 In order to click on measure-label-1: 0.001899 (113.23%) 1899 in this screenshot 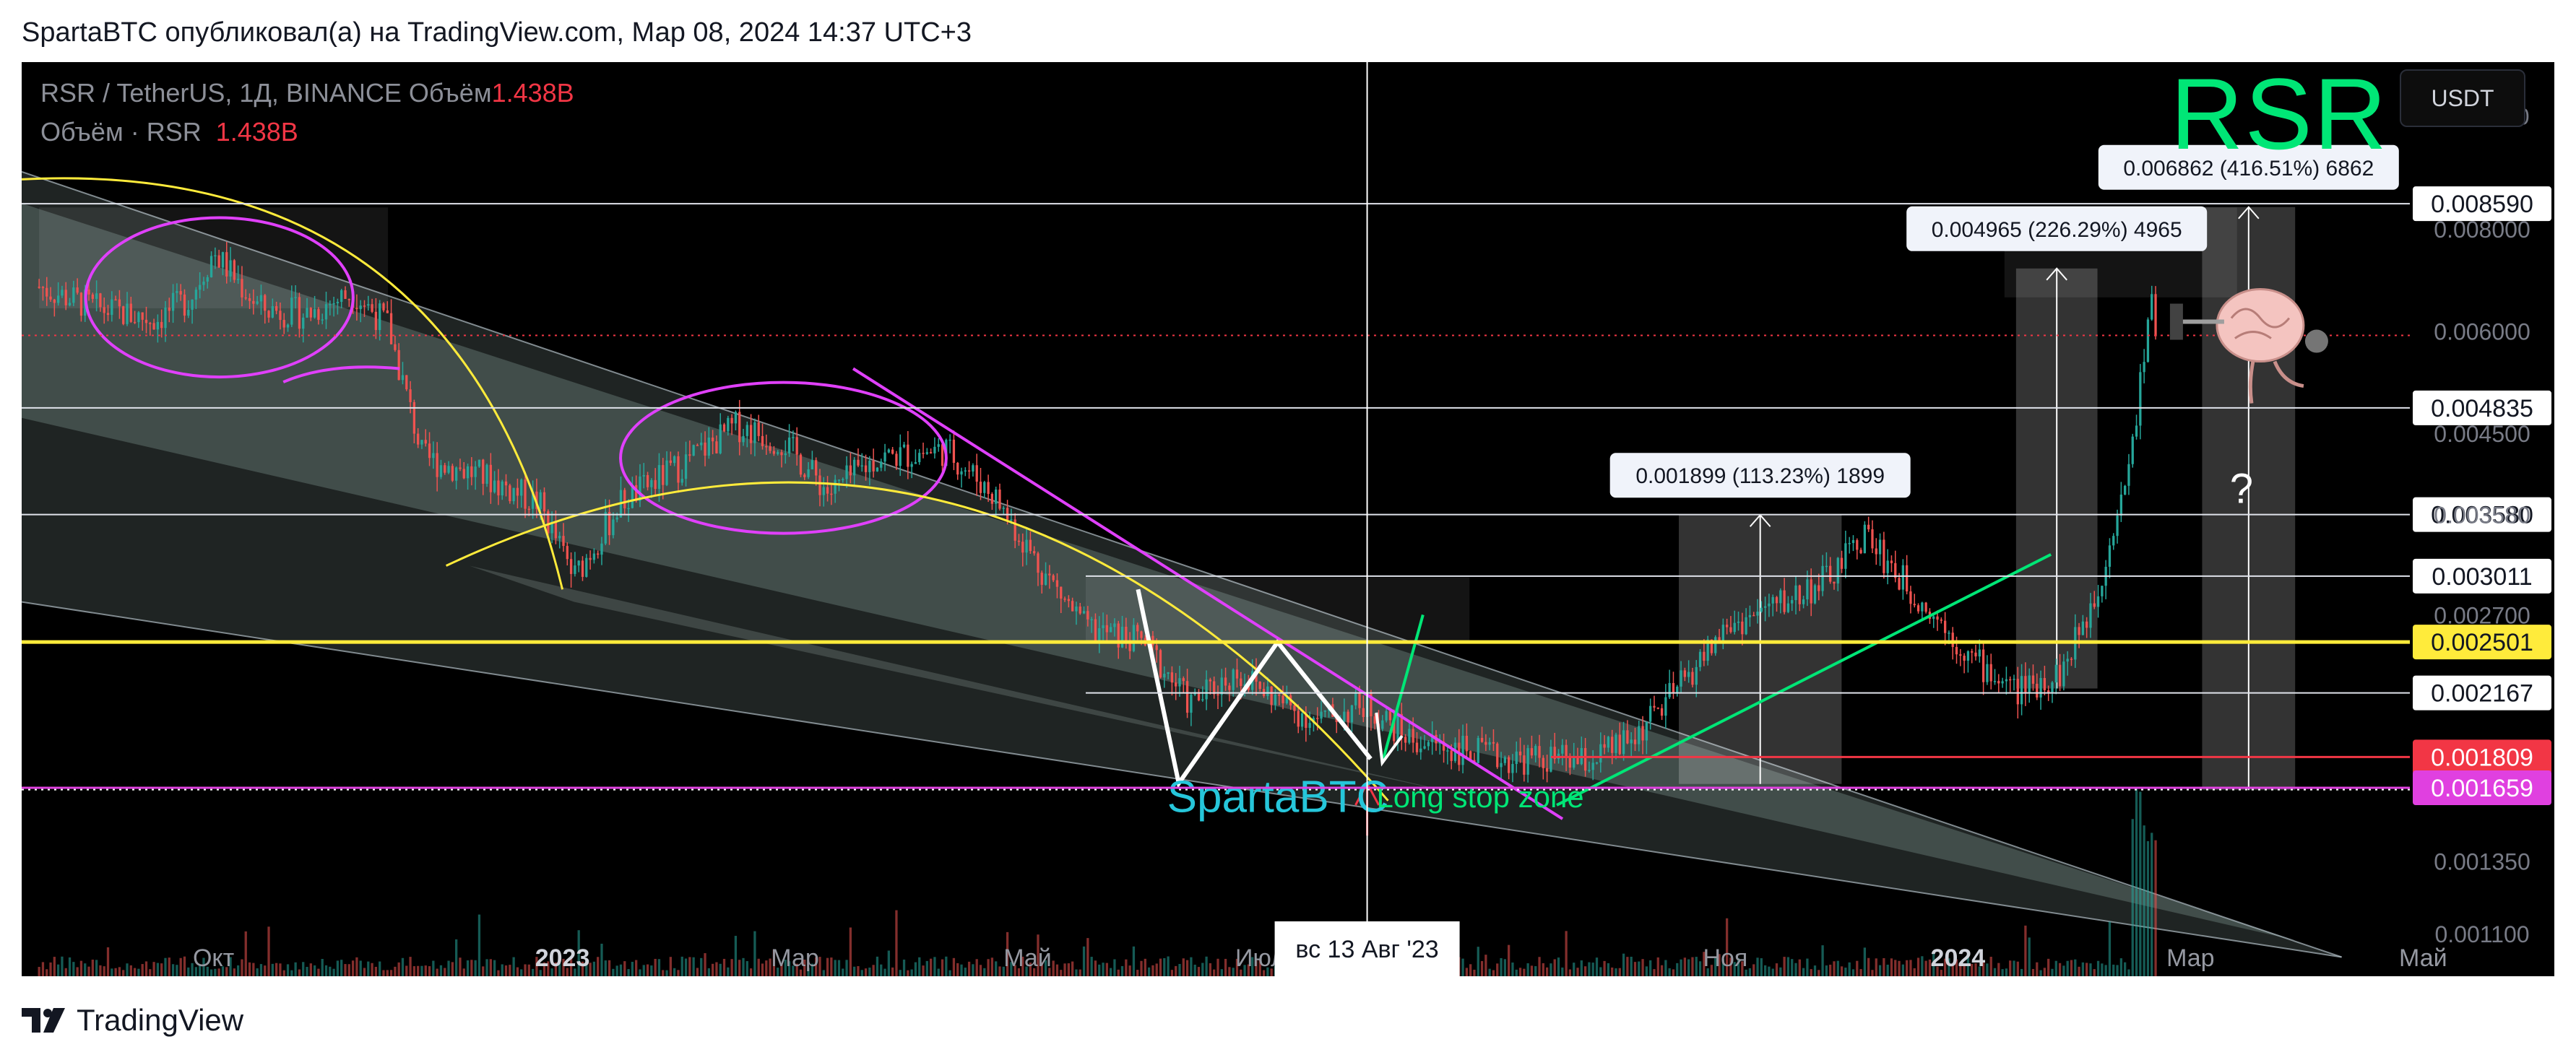, I will do `click(1760, 475)`.